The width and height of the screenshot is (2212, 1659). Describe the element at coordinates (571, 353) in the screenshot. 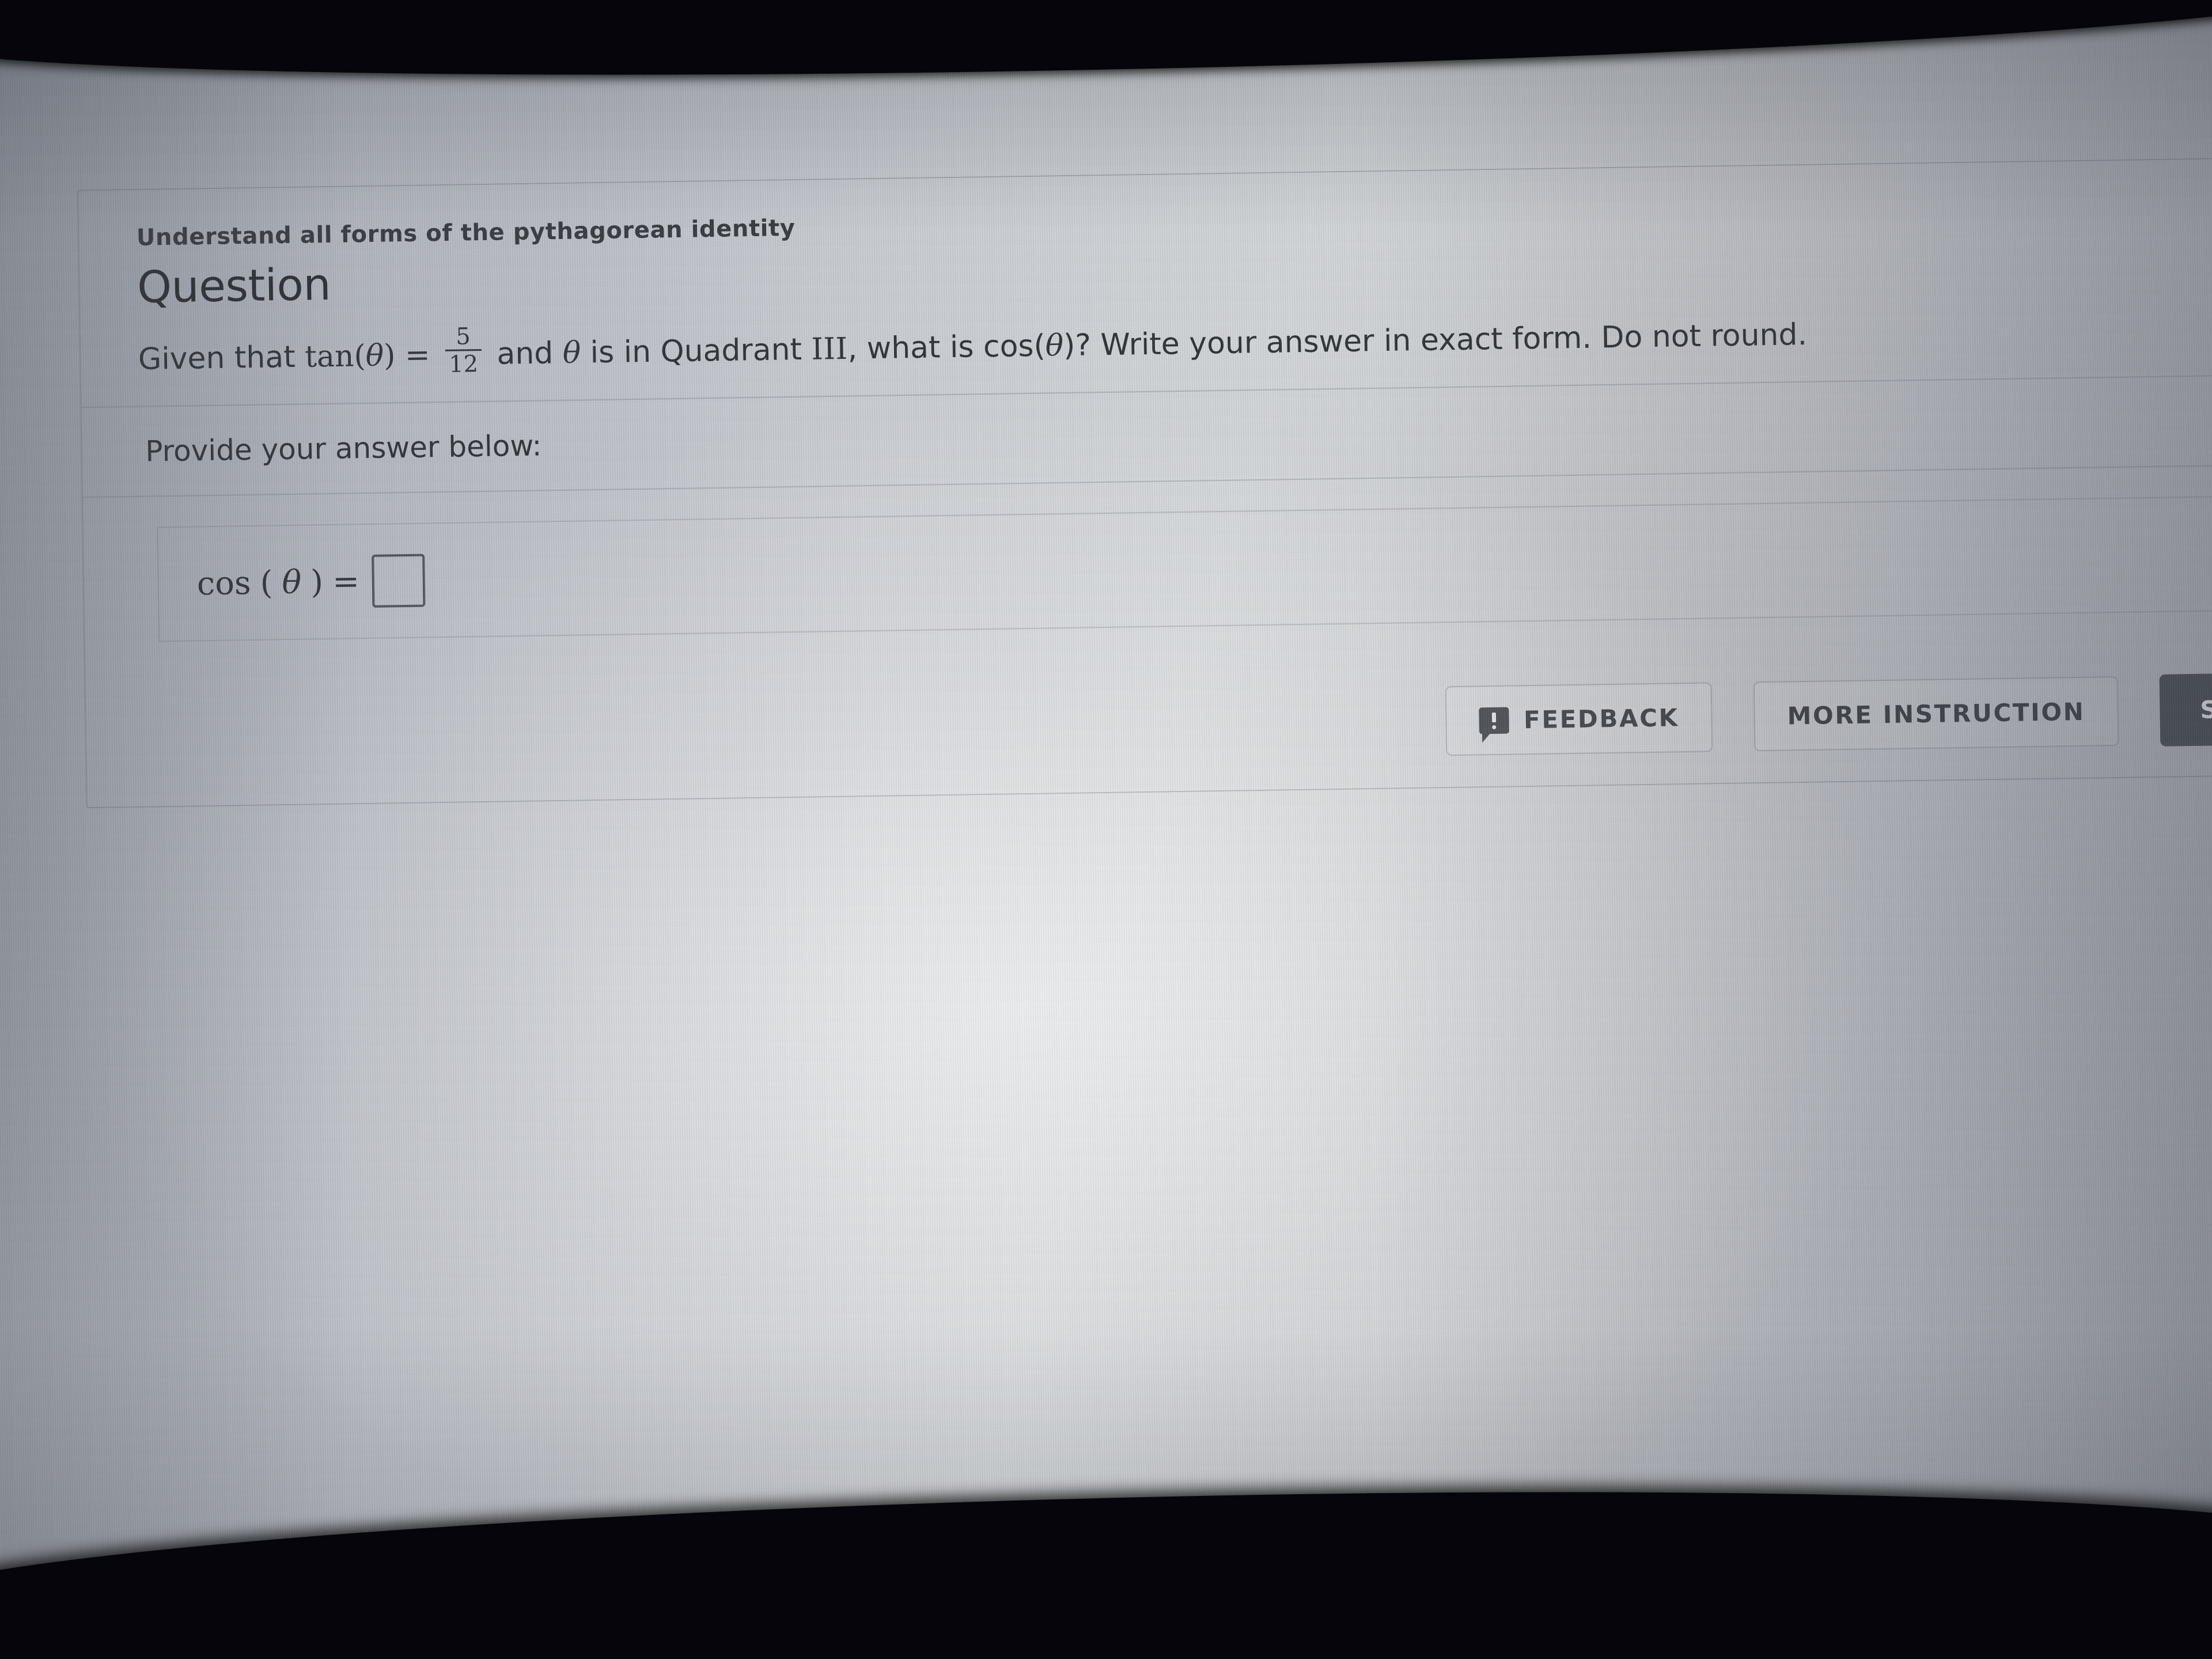

I see `theta-symbol-2: θ` at that location.